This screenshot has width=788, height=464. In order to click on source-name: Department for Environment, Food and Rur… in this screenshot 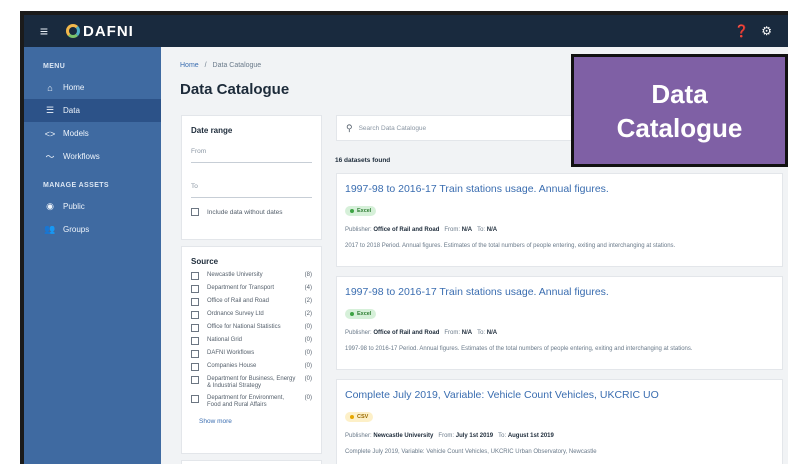, I will do `click(246, 401)`.